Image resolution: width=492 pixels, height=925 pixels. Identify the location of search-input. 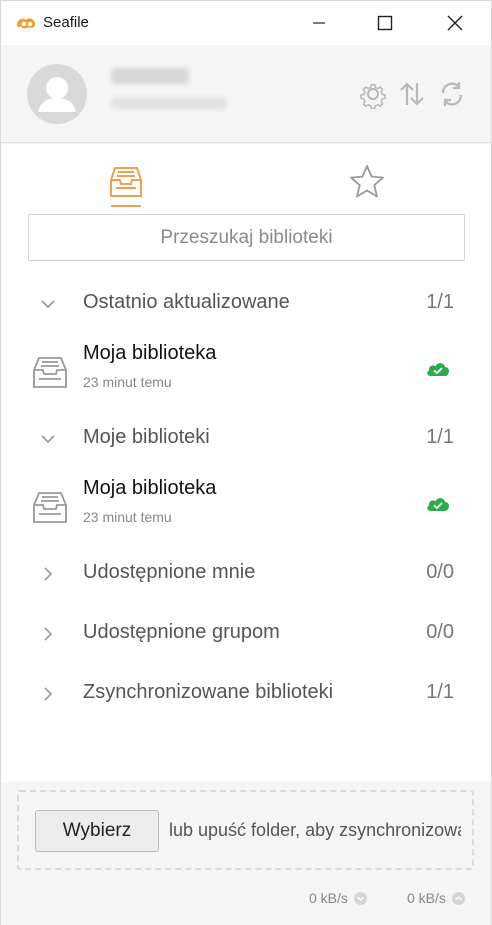
(246, 237).